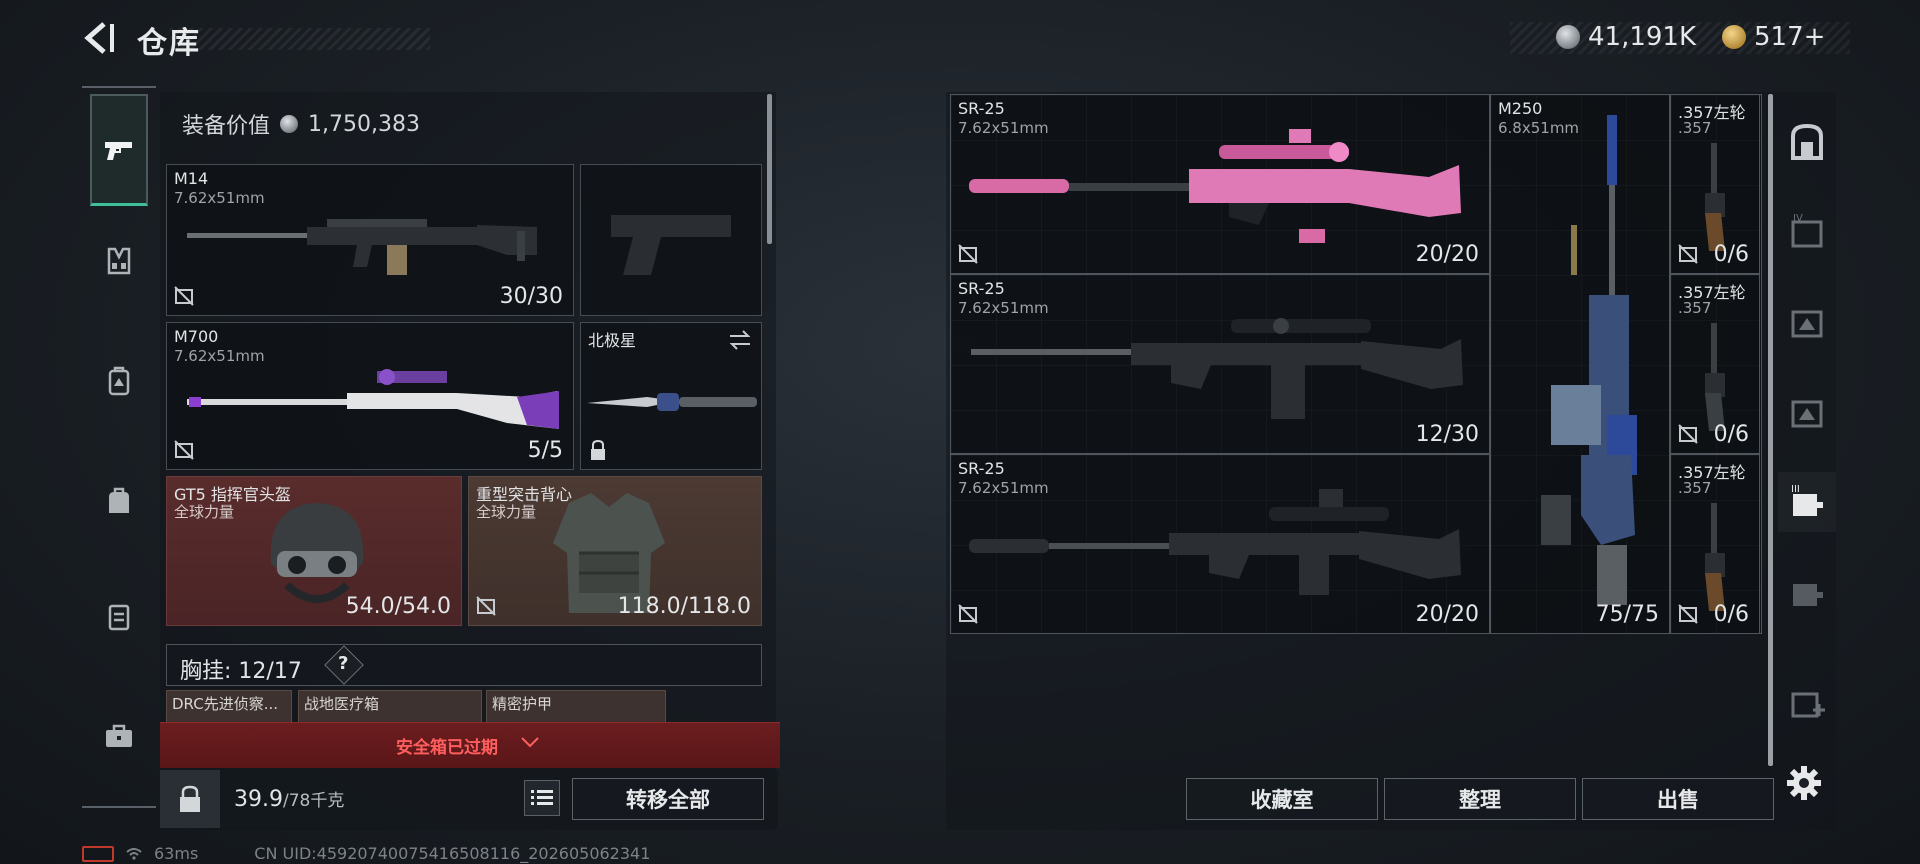  I want to click on stash-page-rail: IV III, so click(1807, 460).